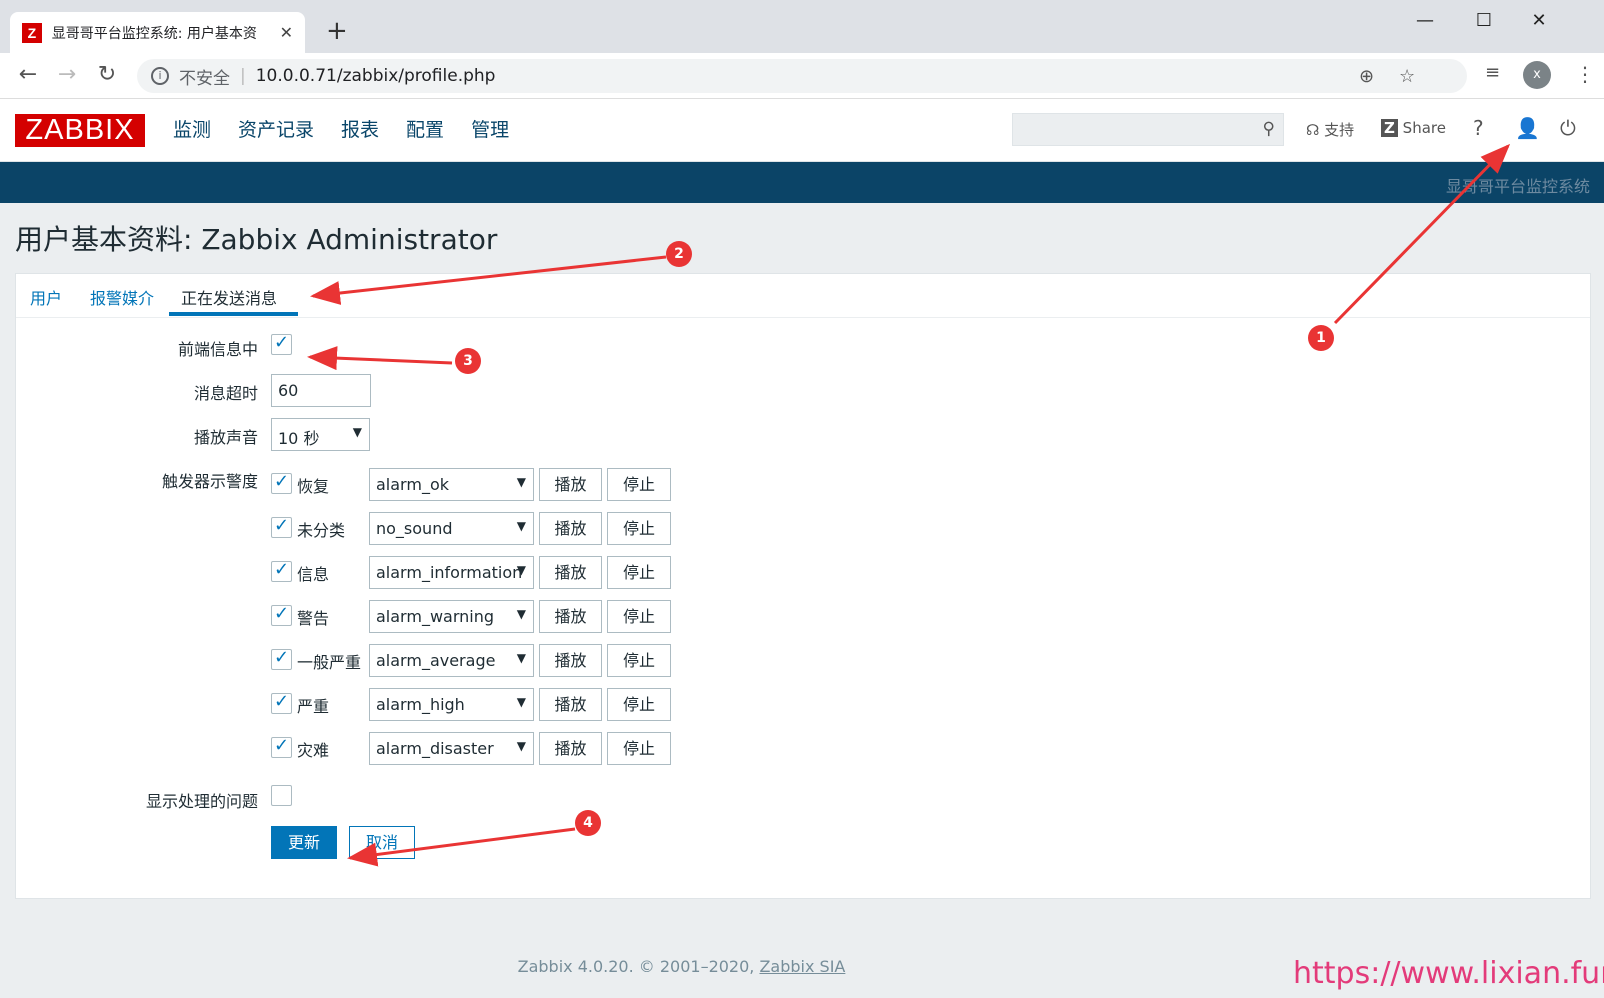 This screenshot has height=998, width=1604. What do you see at coordinates (281, 343) in the screenshot?
I see `frontend-messaging-checkbox` at bounding box center [281, 343].